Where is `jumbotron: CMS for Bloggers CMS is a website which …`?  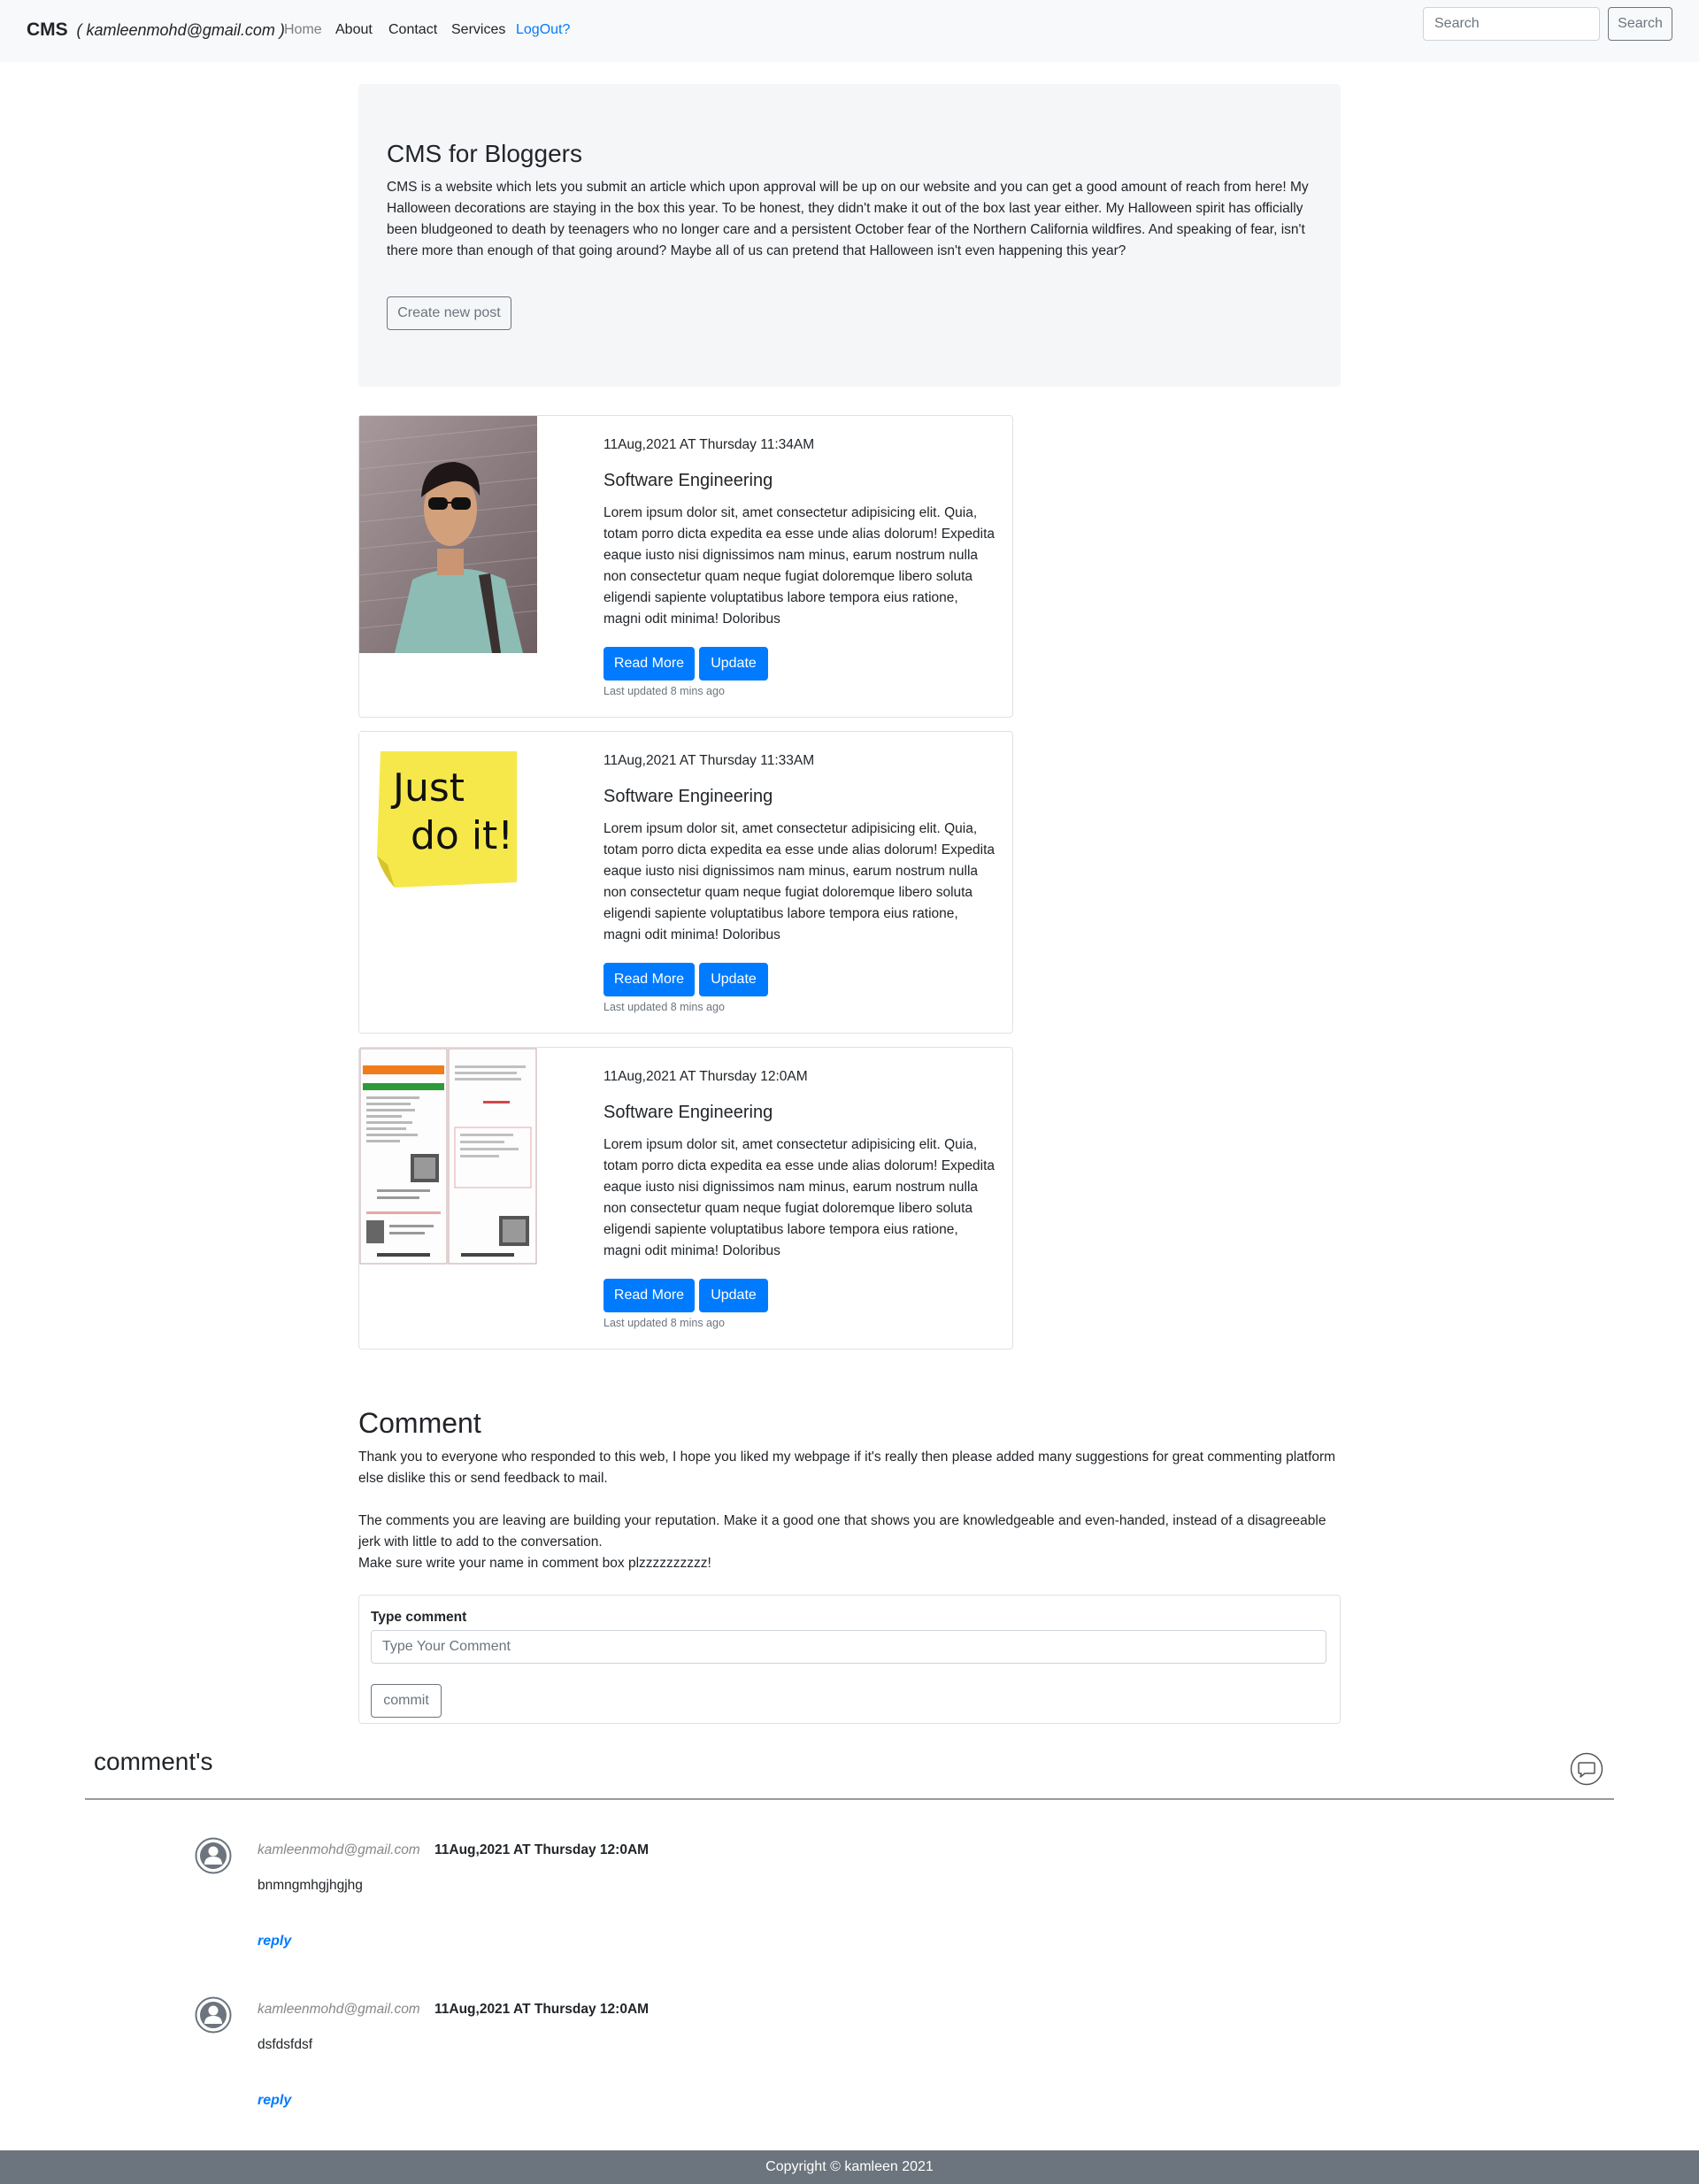
jumbotron: CMS for Bloggers CMS is a website which … is located at coordinates (849, 236).